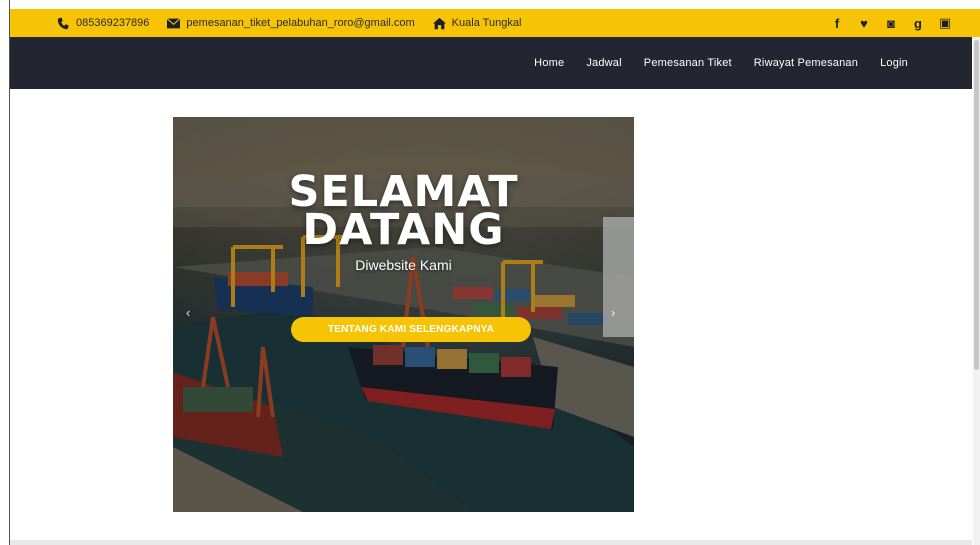  I want to click on email-info: pemesanan_tiket_pelabuhan_roro@gmail.com, so click(291, 23).